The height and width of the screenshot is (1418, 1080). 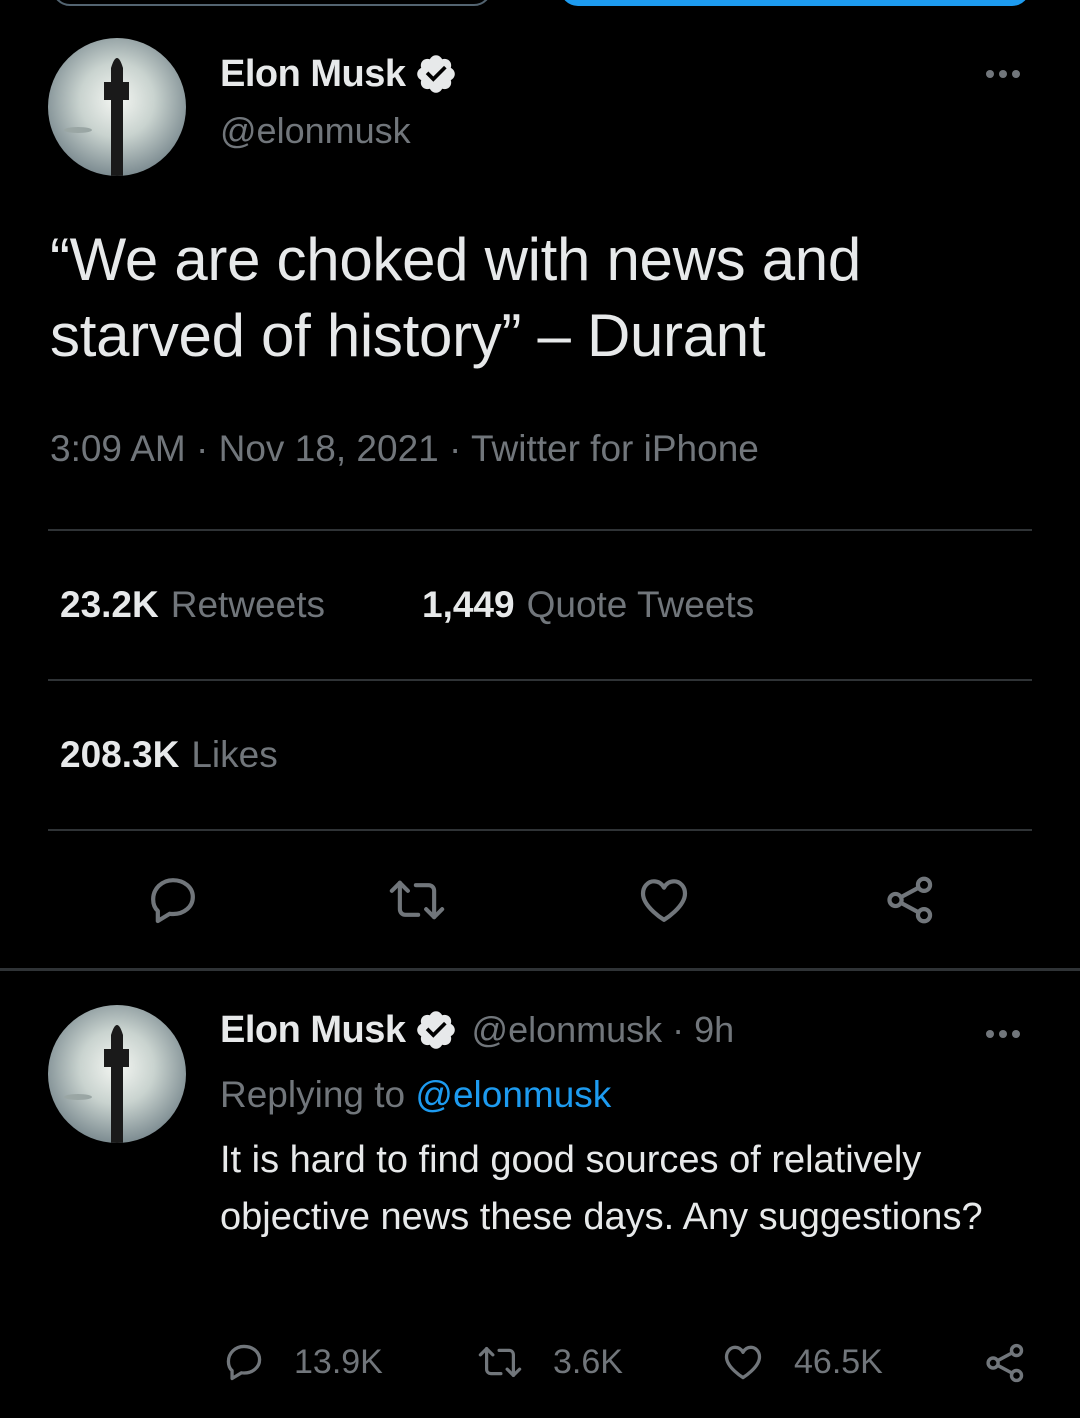 I want to click on reply-reply-button: 13.9K, so click(x=302, y=1362).